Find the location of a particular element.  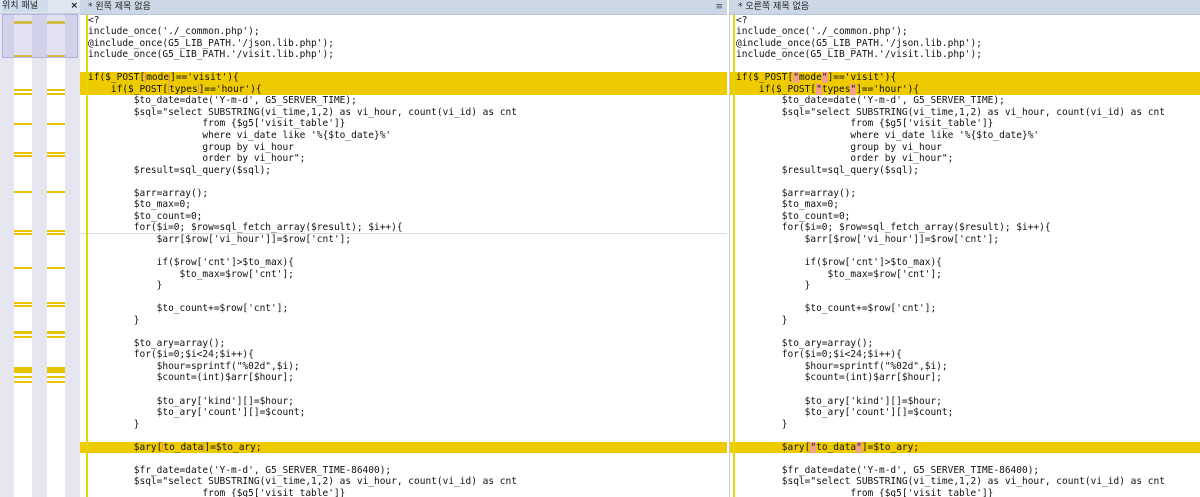

diff-line: $ary["to_data"]=$to_ary; is located at coordinates (965, 447).